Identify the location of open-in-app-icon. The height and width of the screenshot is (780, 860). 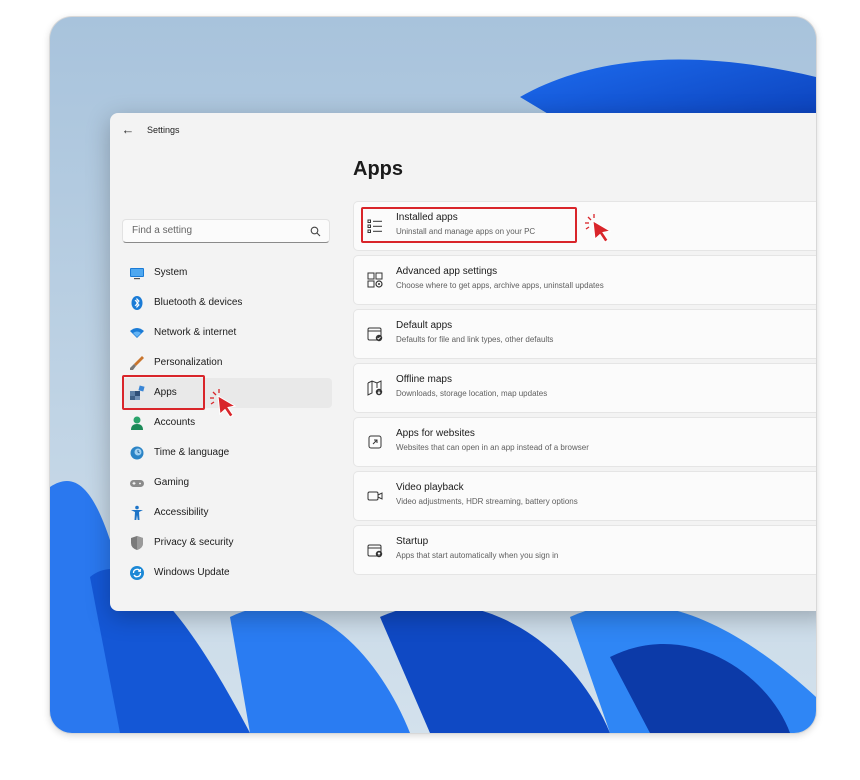
(375, 442).